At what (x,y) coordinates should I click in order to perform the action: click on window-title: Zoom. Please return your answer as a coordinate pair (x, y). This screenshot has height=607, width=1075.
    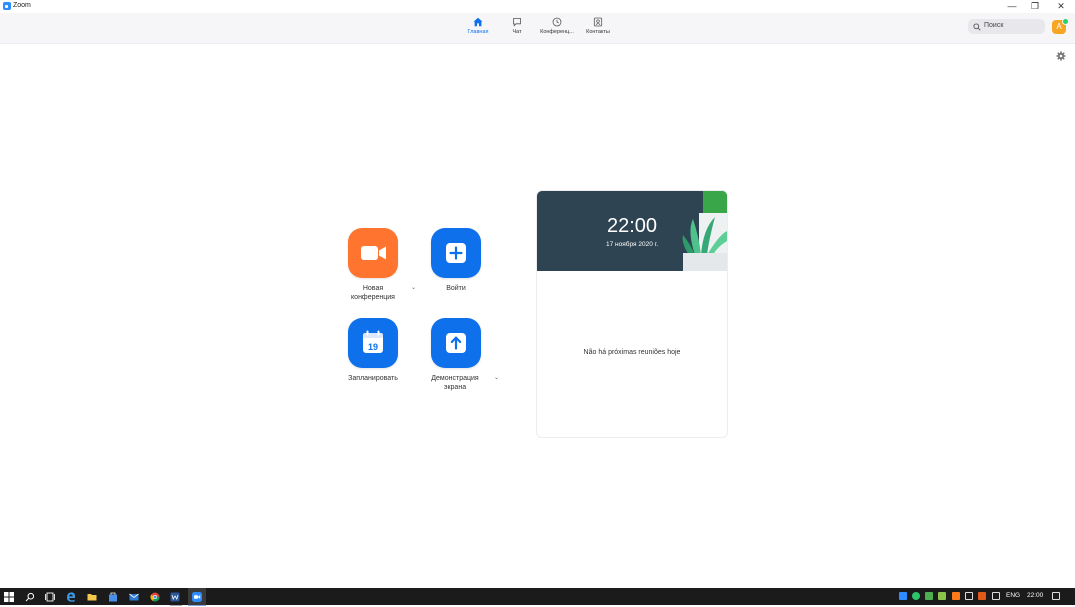
    Looking at the image, I should click on (22, 5).